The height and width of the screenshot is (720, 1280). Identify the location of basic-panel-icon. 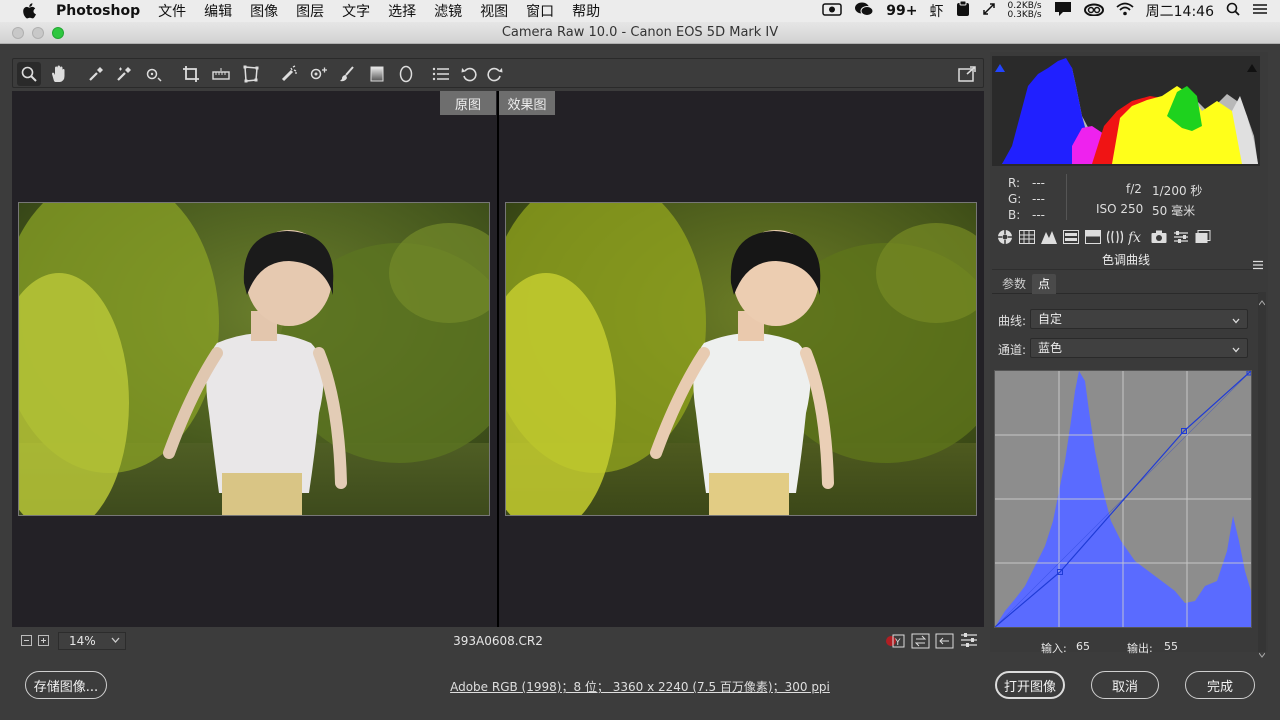
(1005, 237).